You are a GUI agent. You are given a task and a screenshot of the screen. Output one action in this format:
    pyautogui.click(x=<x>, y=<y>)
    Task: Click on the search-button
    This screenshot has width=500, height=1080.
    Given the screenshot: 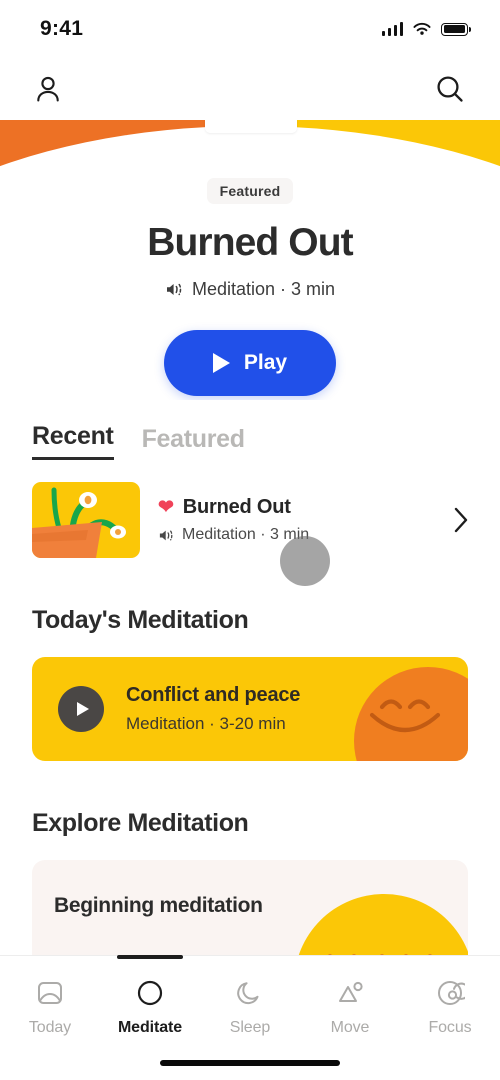 What is the action you would take?
    pyautogui.click(x=450, y=89)
    